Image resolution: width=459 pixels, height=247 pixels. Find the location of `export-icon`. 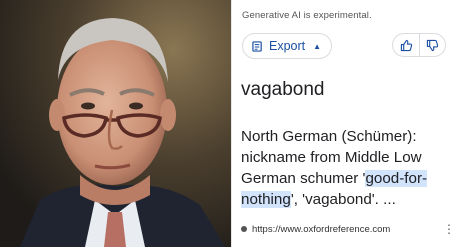

export-icon is located at coordinates (257, 46).